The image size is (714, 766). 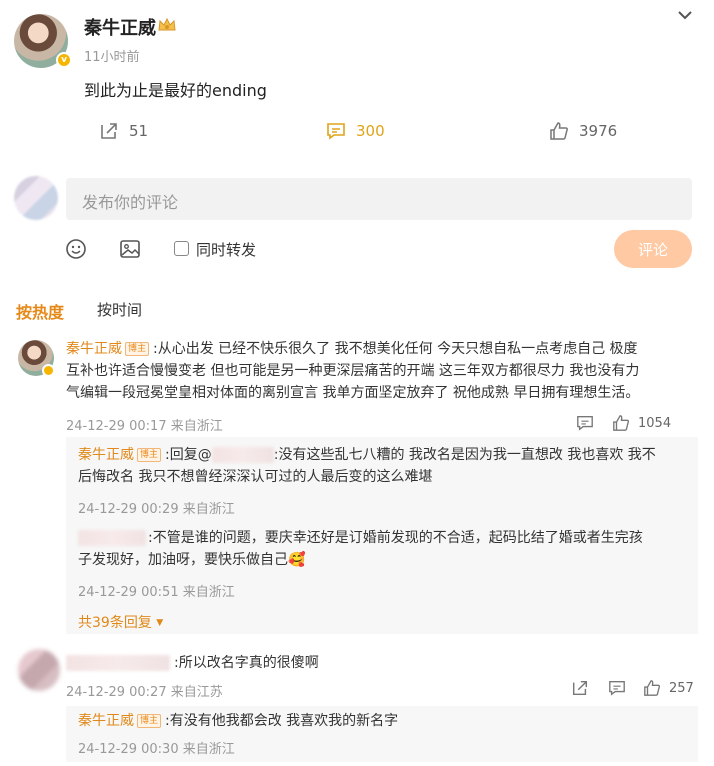 I want to click on sort-by-hot-tab: 按热度, so click(x=40, y=311).